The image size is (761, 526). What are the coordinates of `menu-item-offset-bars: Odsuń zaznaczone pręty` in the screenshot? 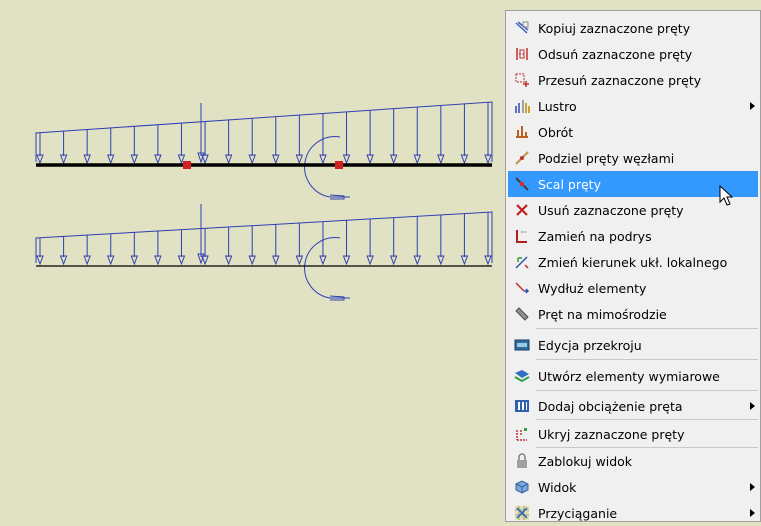 It's located at (633, 54).